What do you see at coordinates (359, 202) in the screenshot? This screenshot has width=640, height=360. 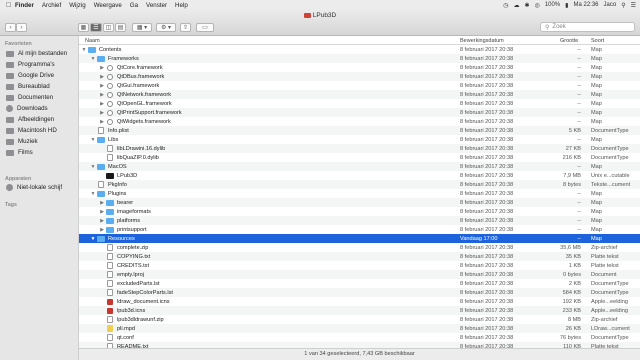 I see `table-row: ▶ bearer 8 februari 2017 20:38 -- Map` at bounding box center [359, 202].